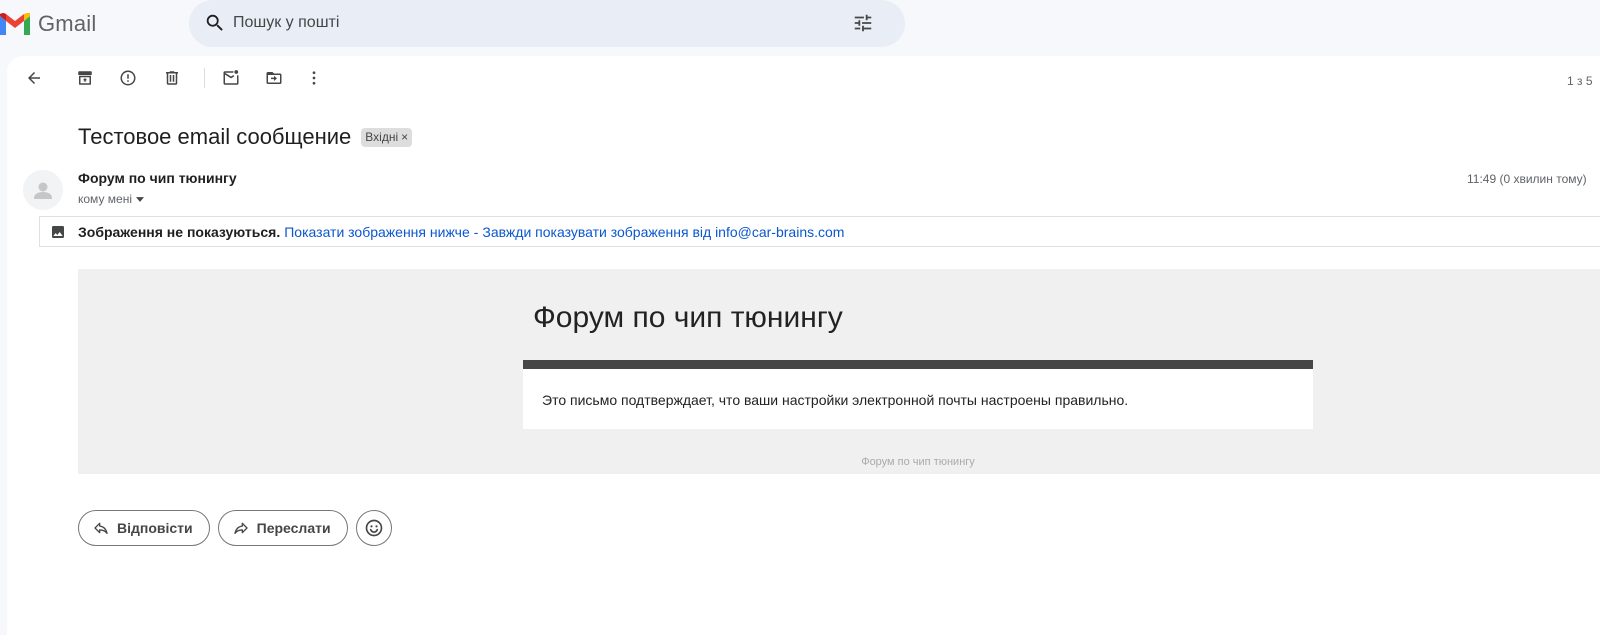  I want to click on archive-icon, so click(85, 78).